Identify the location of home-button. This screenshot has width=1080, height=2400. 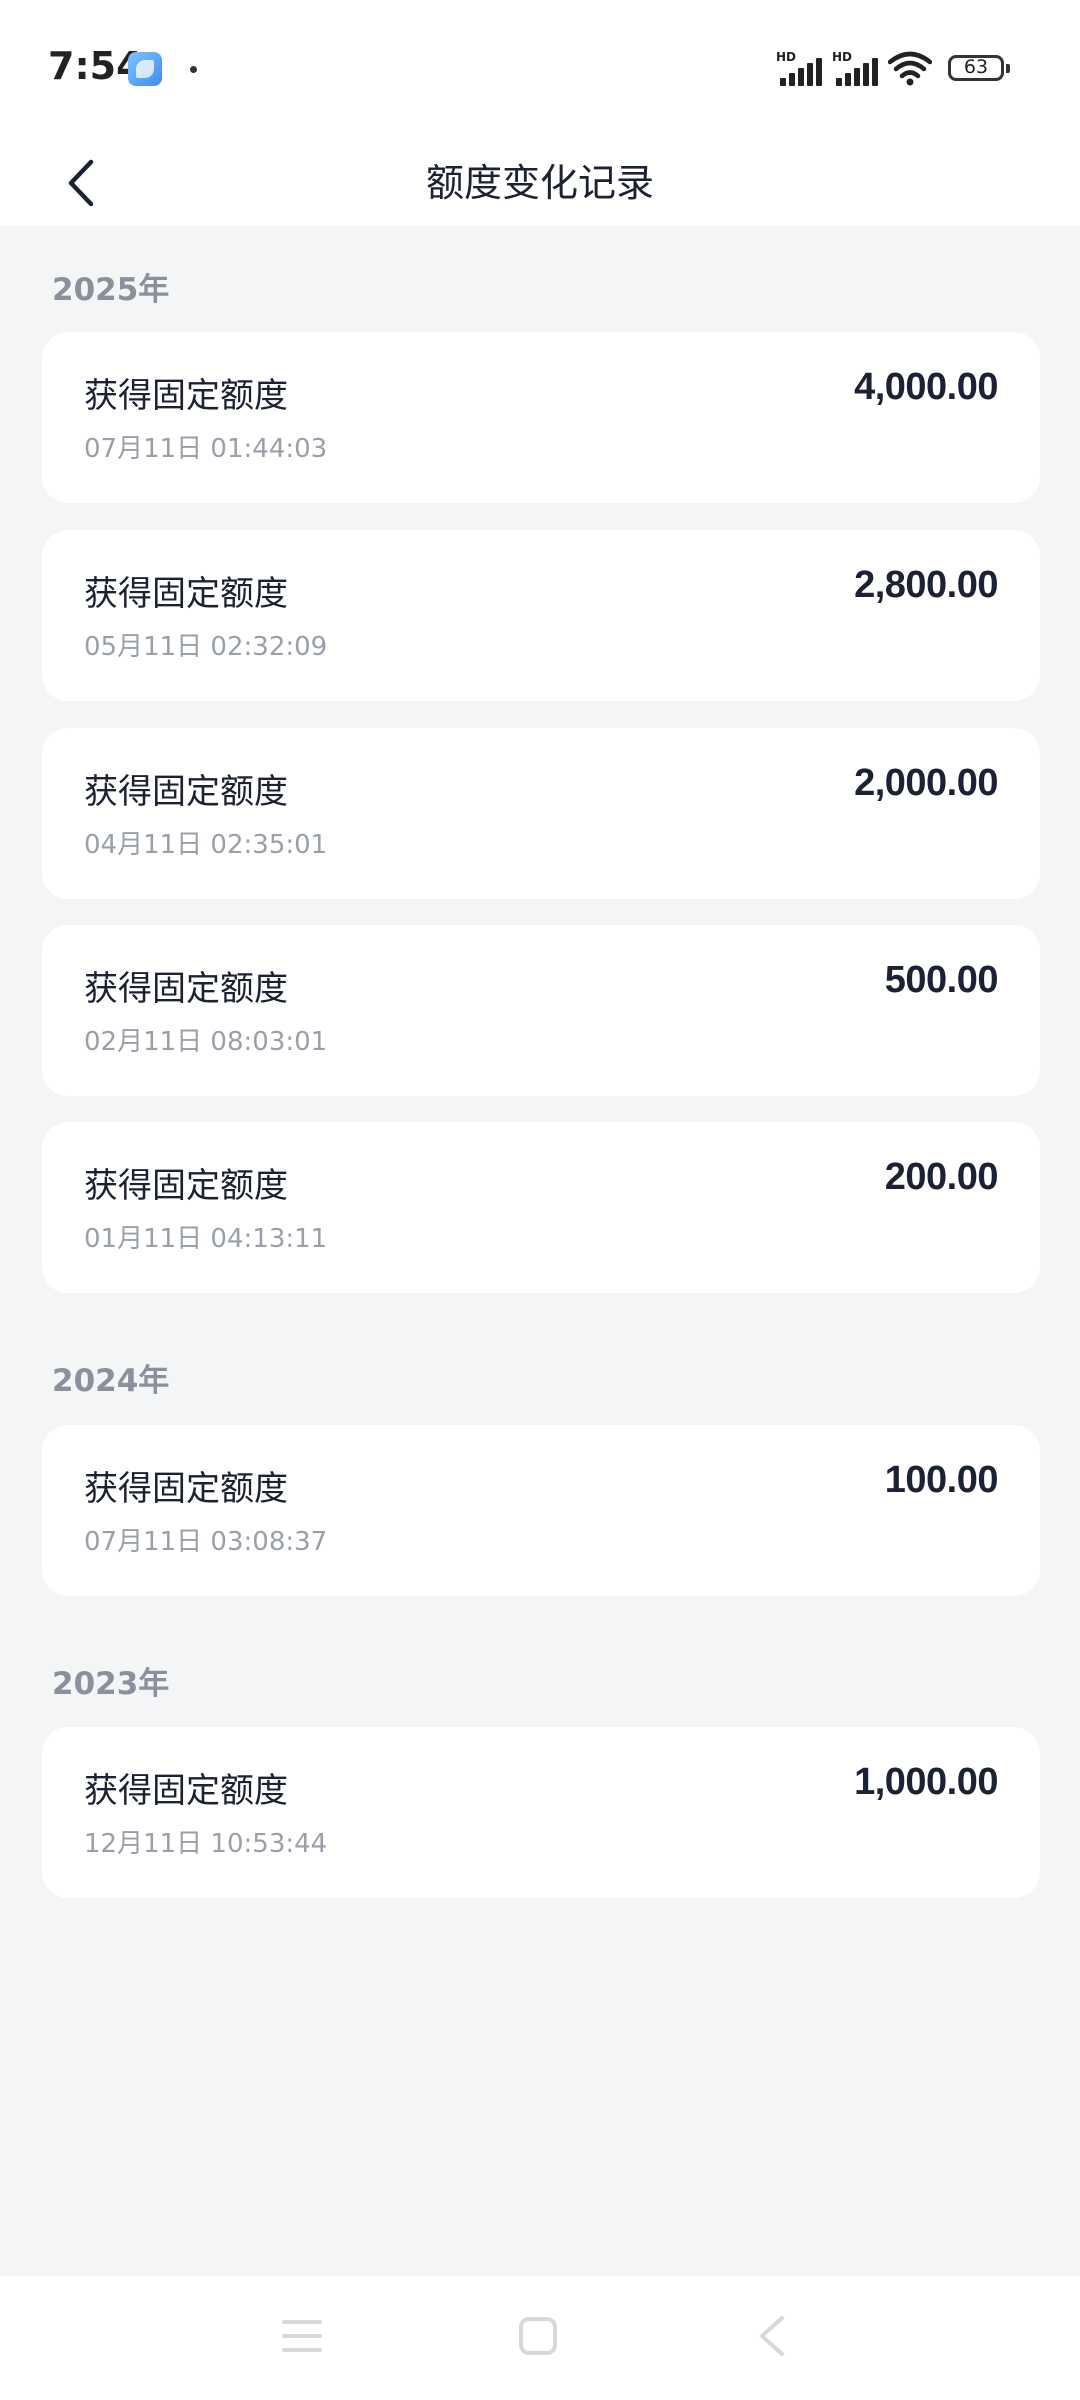
(538, 2336).